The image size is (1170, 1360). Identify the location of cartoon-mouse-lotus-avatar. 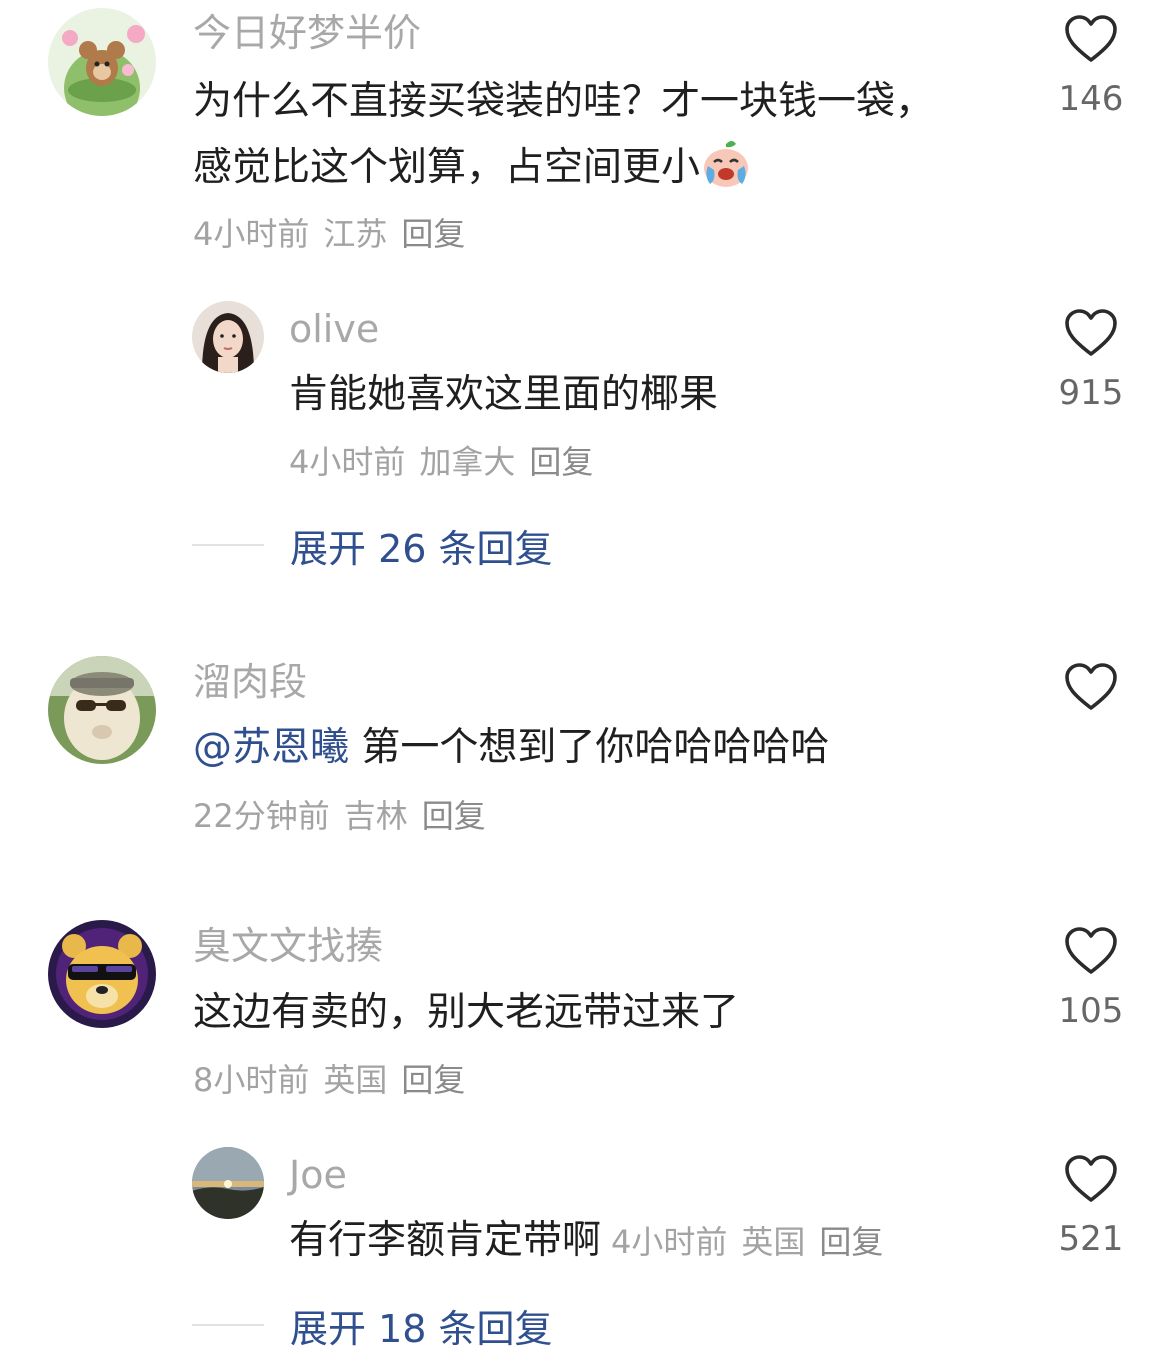
(102, 62).